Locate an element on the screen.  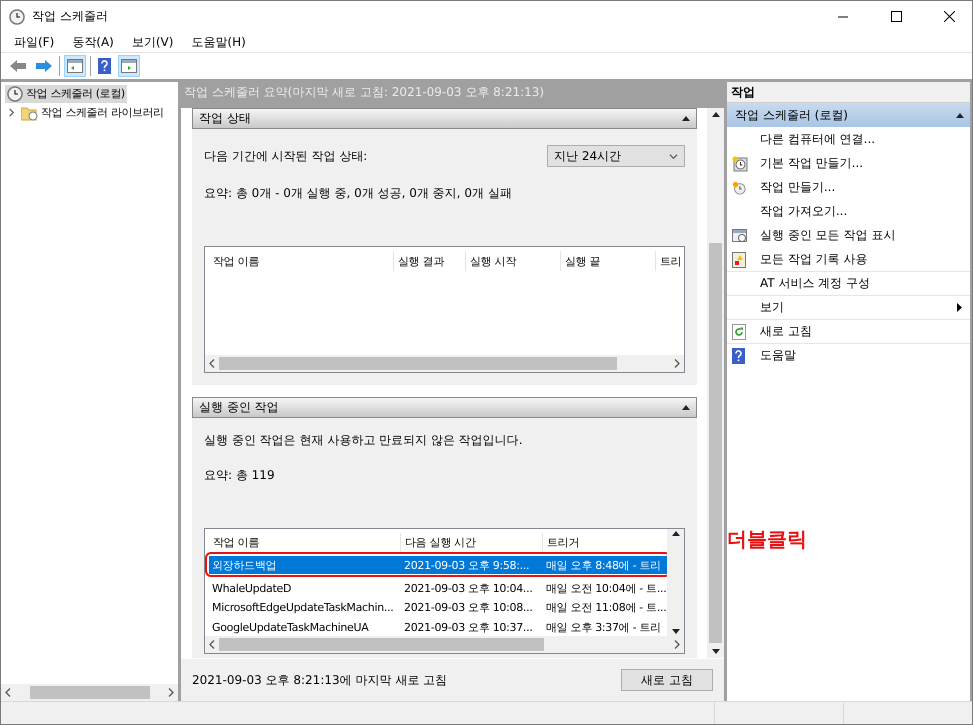
summary-header: 작업 스케줄러 요약(마지막 새로 고침: 2021-09-03 오후 8:21:13) is located at coordinates (452, 95).